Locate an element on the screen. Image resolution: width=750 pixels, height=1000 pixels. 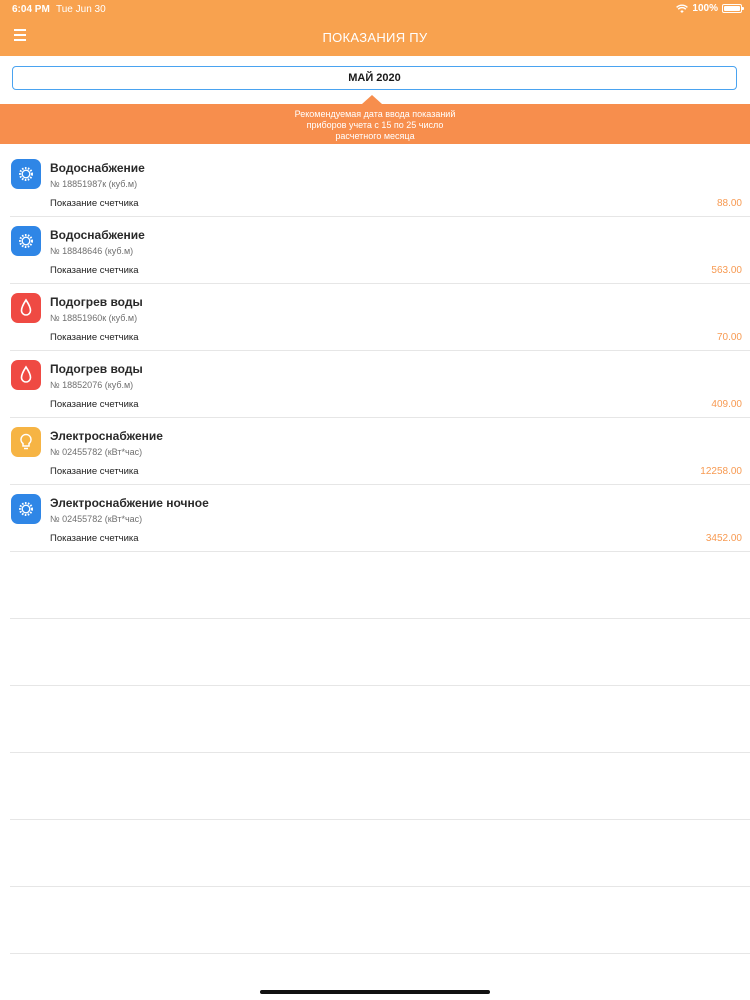
meter-serial: № 18851987к (куб.м) is located at coordinates (94, 184).